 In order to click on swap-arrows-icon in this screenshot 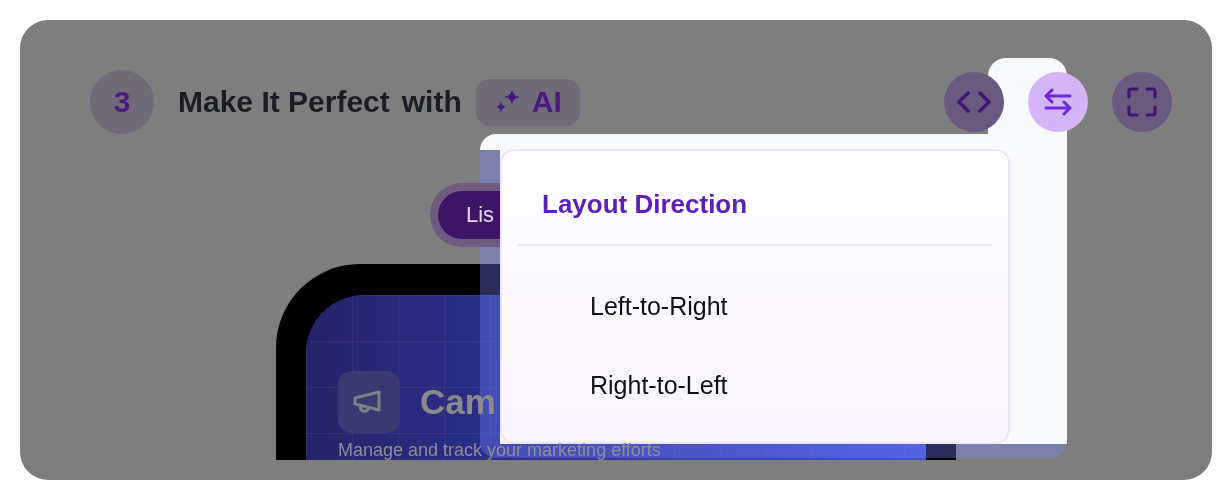, I will do `click(1058, 102)`.